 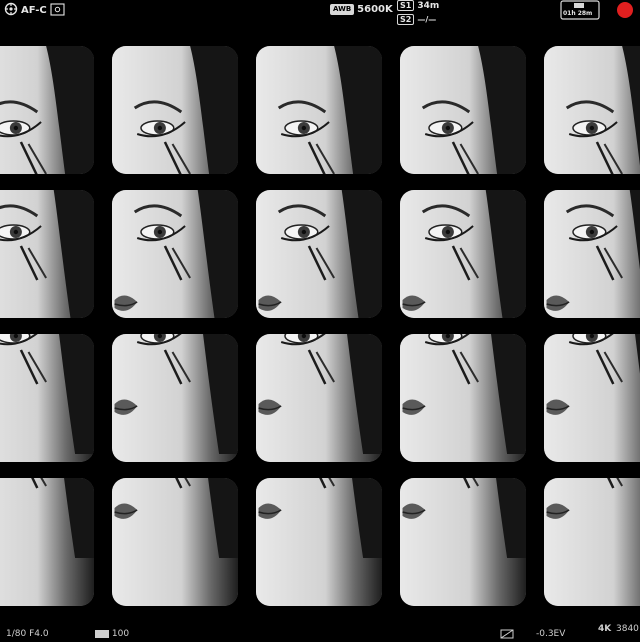 What do you see at coordinates (27, 634) in the screenshot?
I see `exposure-readout: 1/80 F4.0` at bounding box center [27, 634].